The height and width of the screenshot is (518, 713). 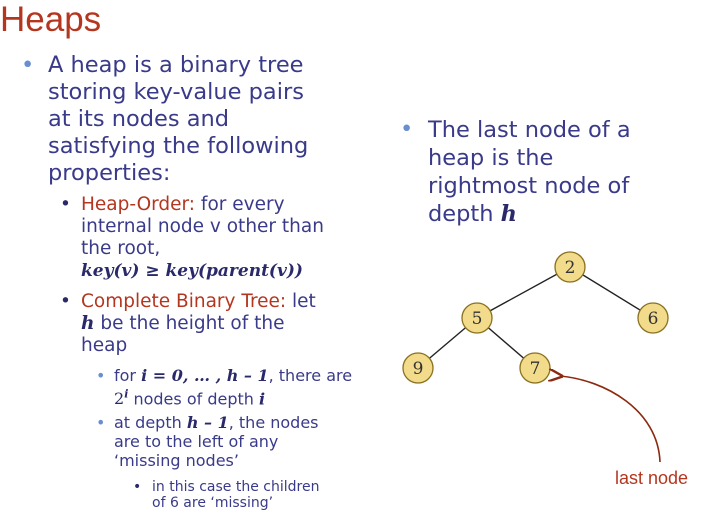 What do you see at coordinates (193, 399) in the screenshot?
I see `sub-text: nodes of depth` at bounding box center [193, 399].